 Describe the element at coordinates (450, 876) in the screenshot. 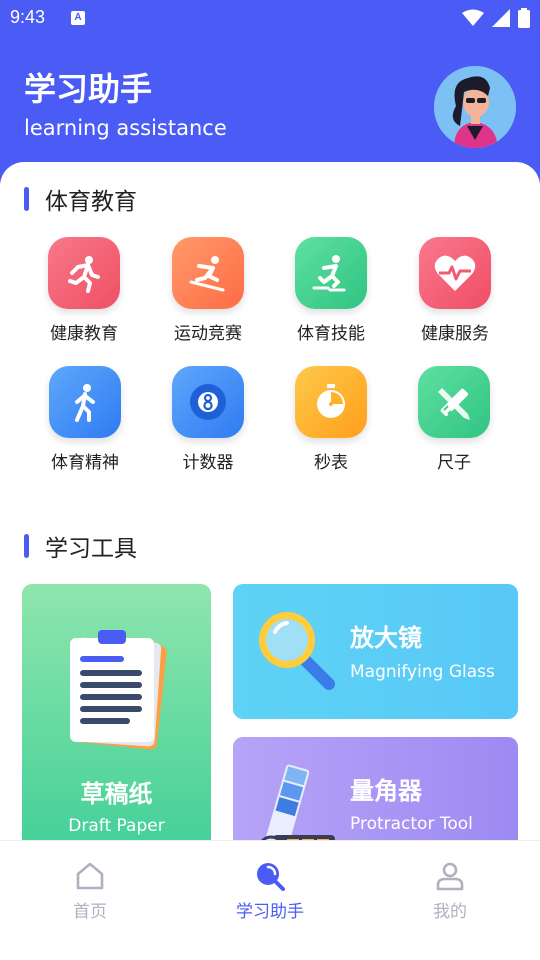

I see `user-icon` at that location.